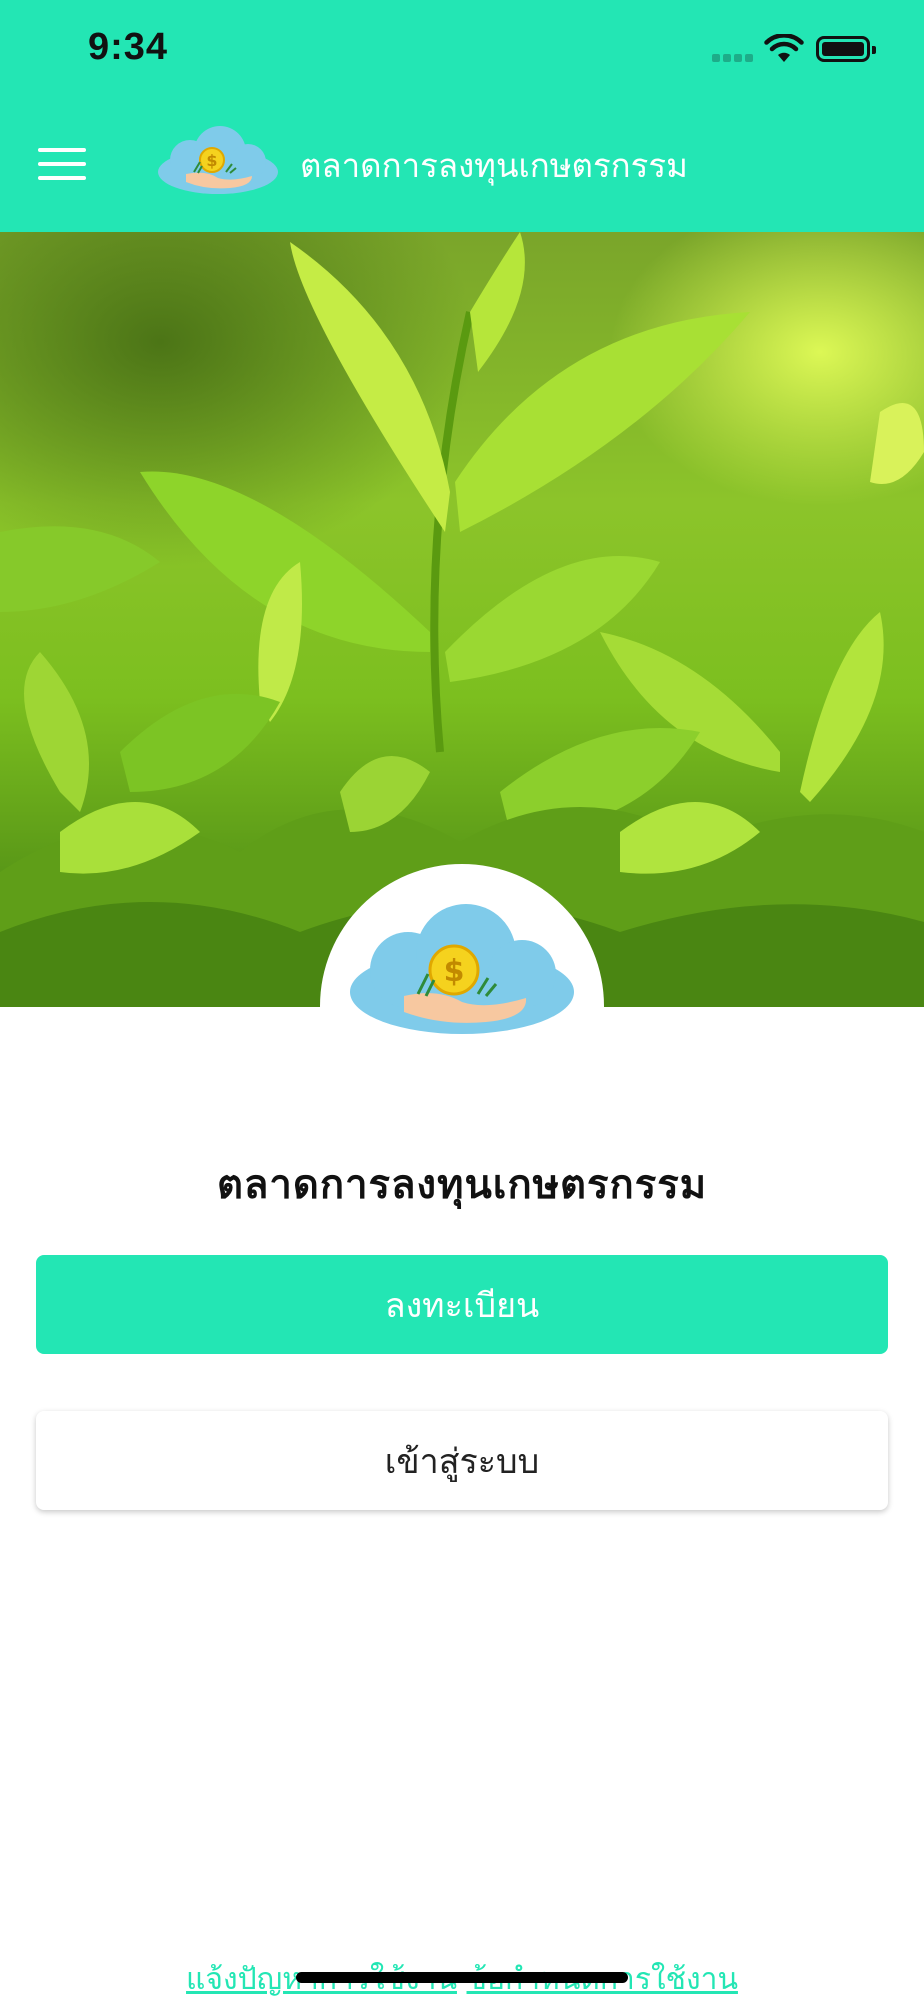 The height and width of the screenshot is (2003, 924). I want to click on home-indicator, so click(462, 1977).